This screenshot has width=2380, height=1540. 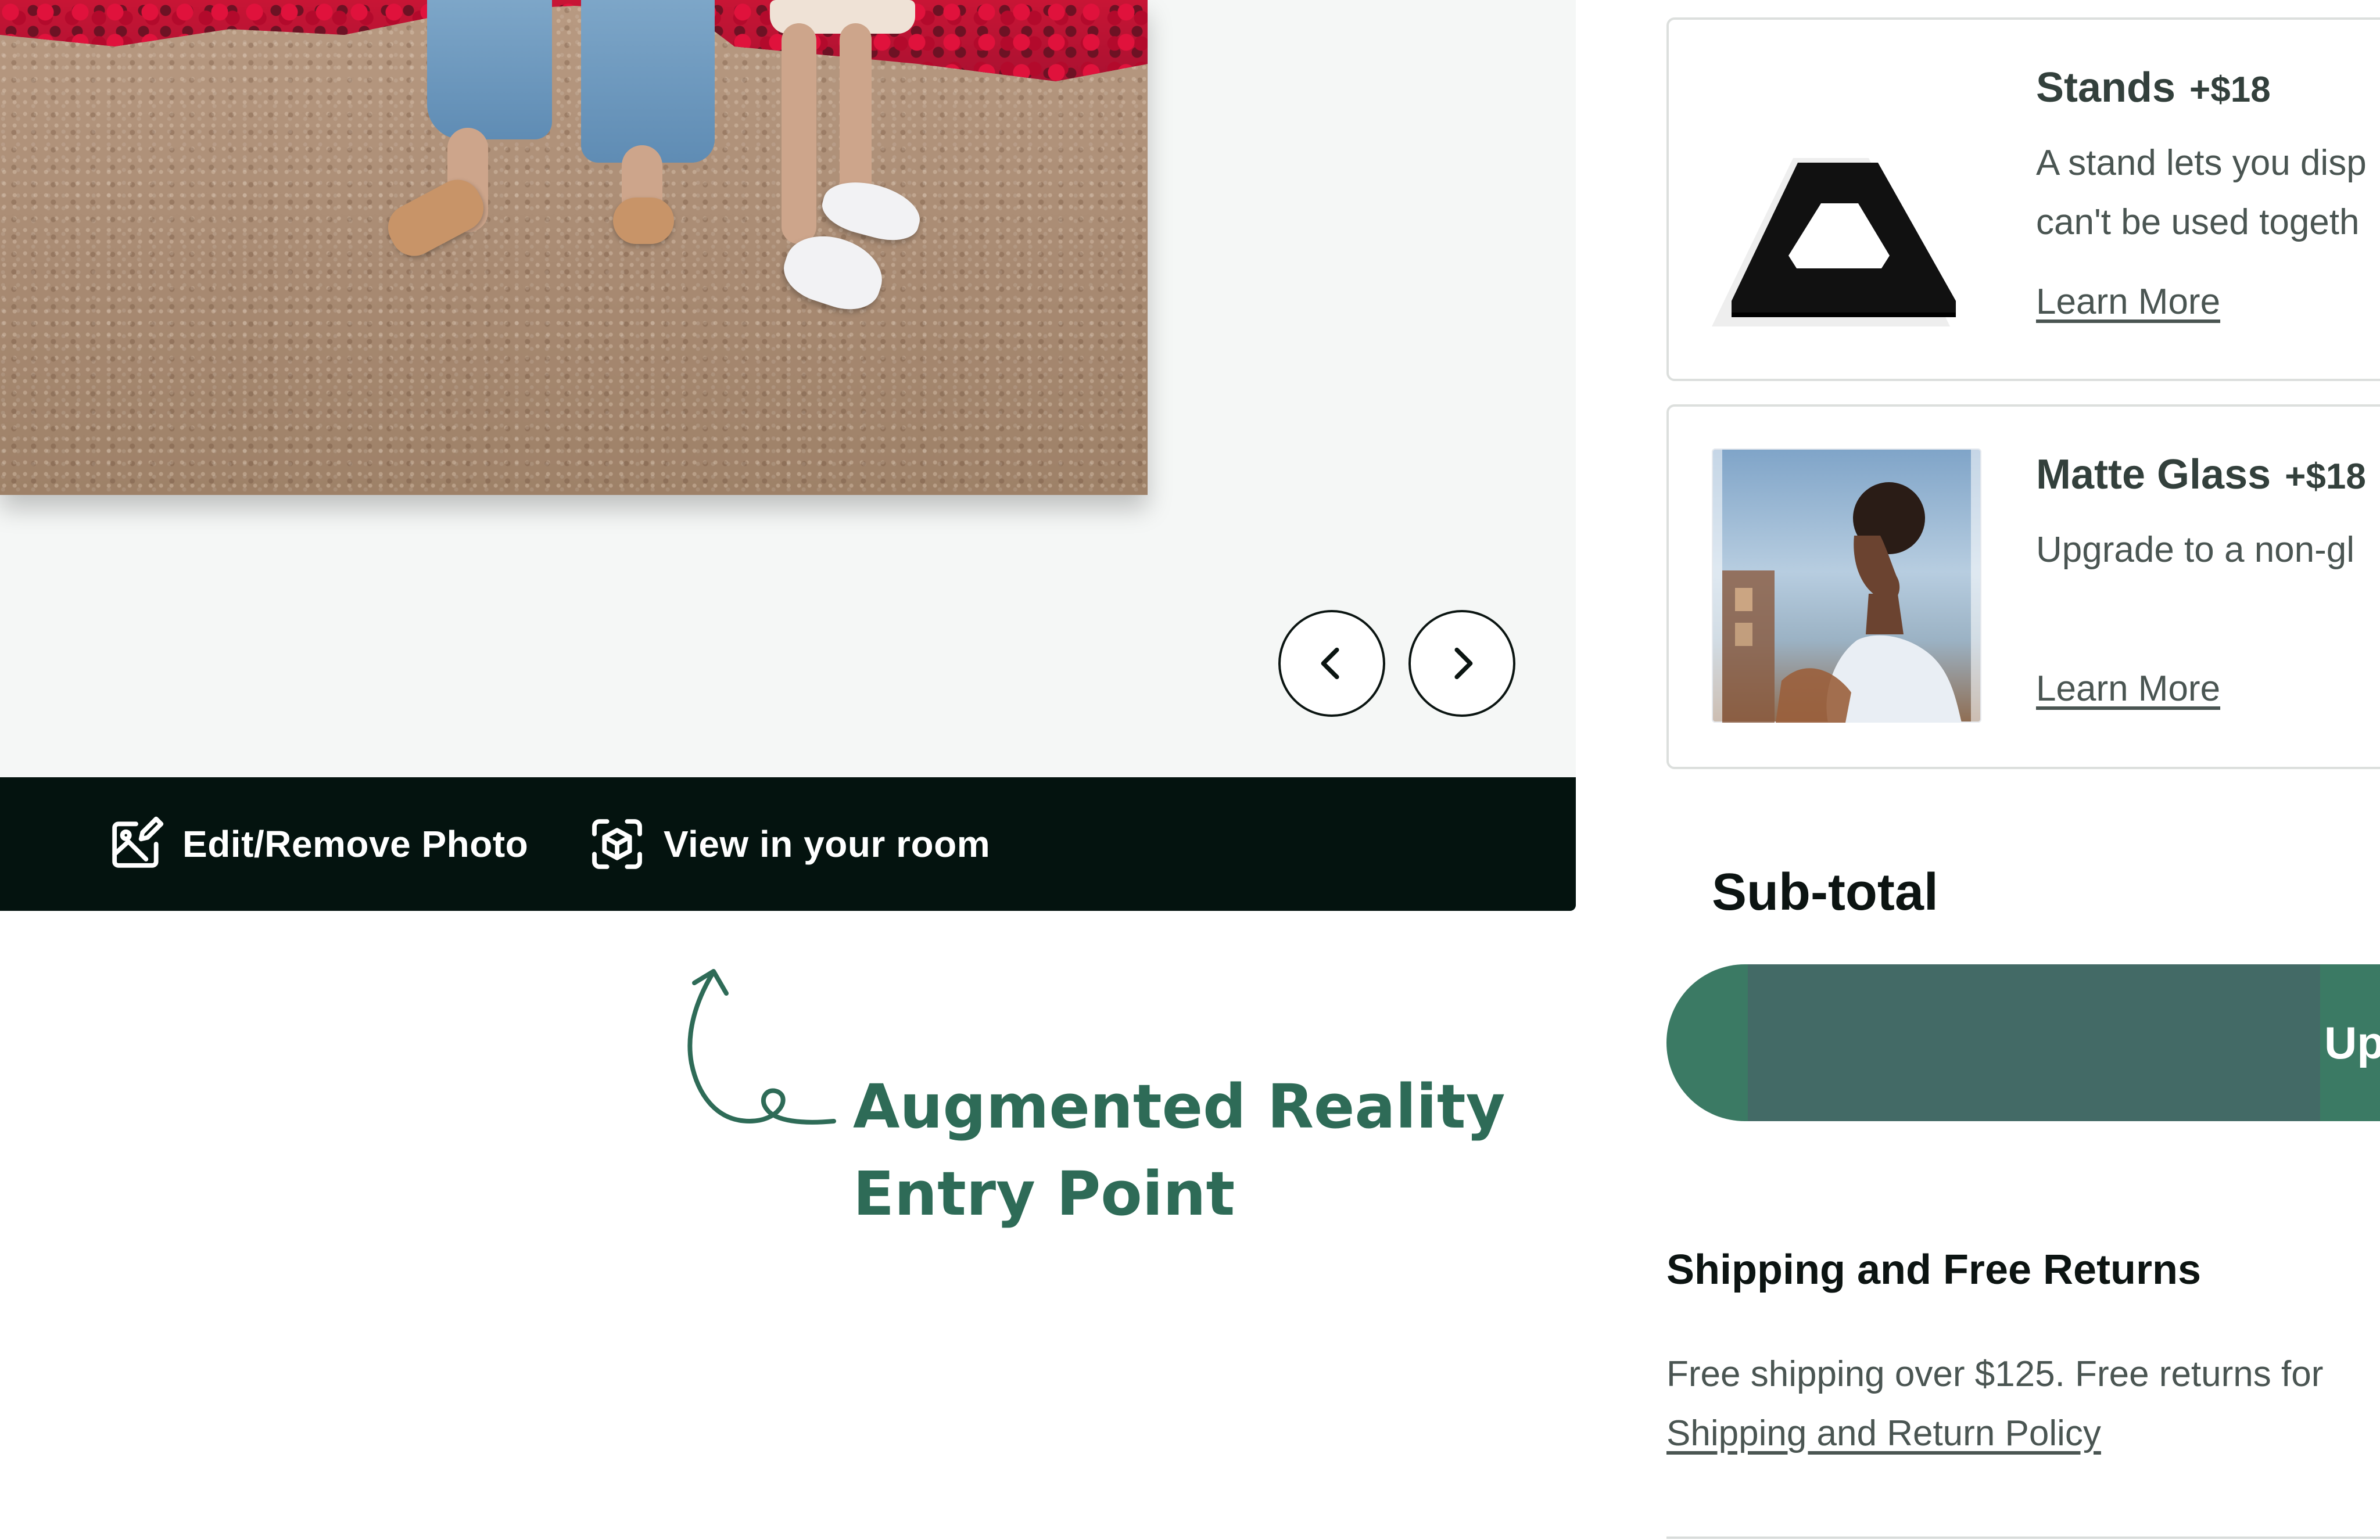 What do you see at coordinates (1884, 1434) in the screenshot?
I see `shipping-policy-link: Shipping and Return Policy` at bounding box center [1884, 1434].